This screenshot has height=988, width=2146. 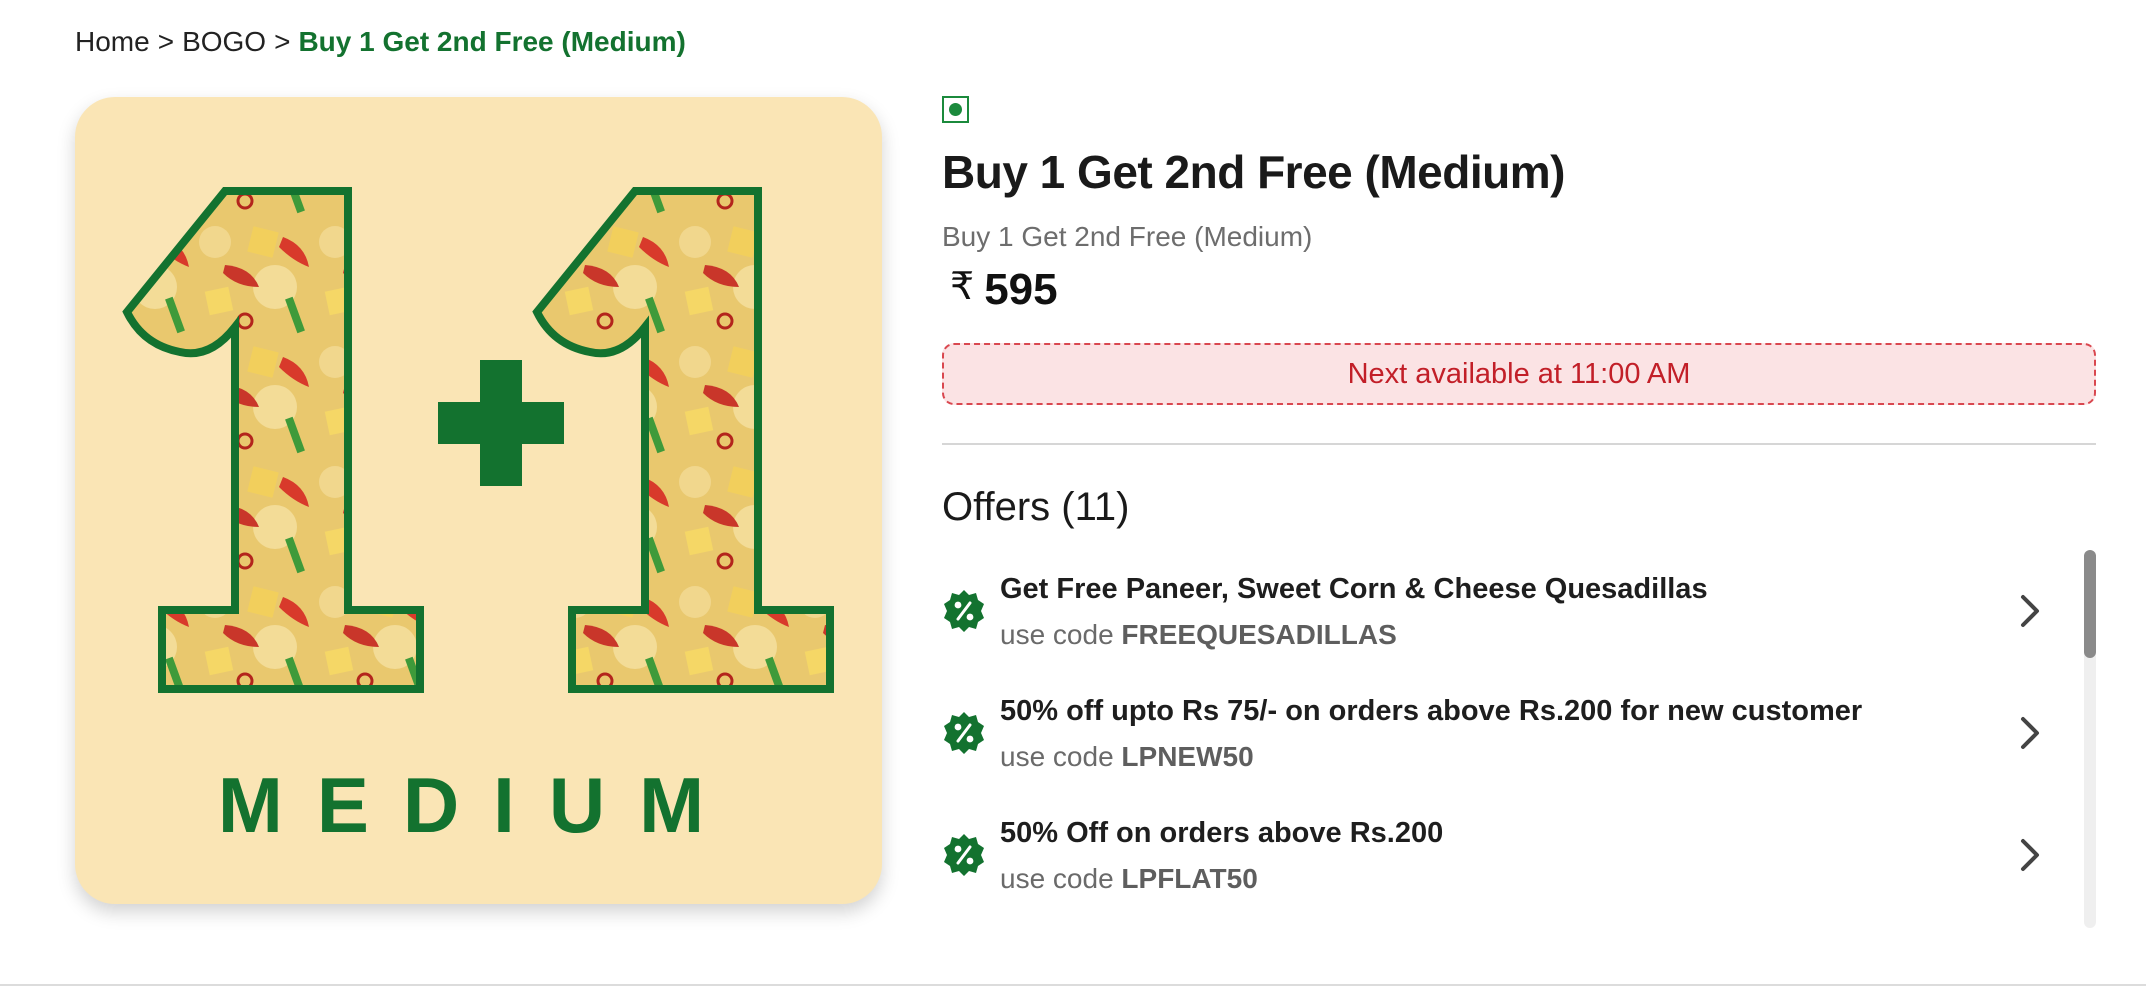 I want to click on rupee-icon: ₹, so click(x=962, y=286).